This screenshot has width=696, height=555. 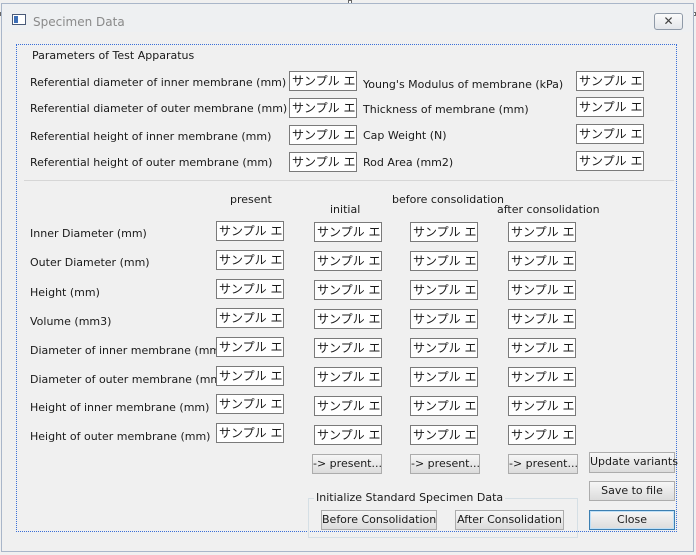 What do you see at coordinates (250, 231) in the screenshot?
I see `inner-diameter-present-input: サンプル エ:` at bounding box center [250, 231].